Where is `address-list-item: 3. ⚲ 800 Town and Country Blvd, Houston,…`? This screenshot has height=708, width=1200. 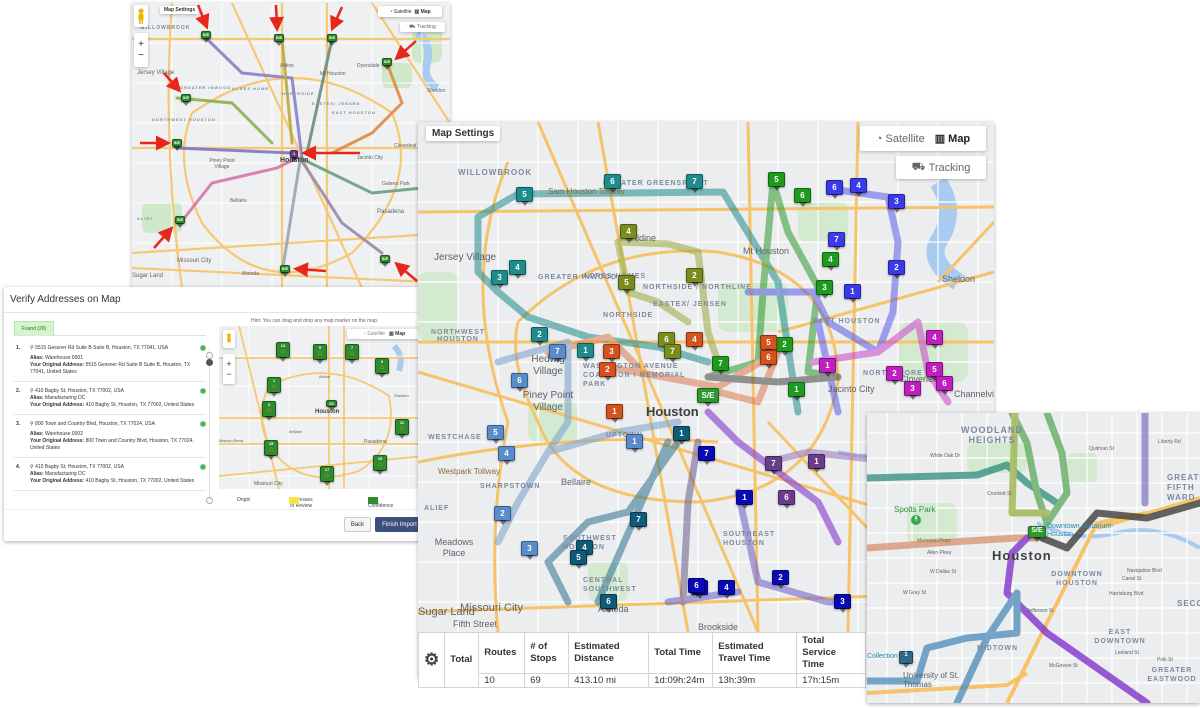
address-list-item: 3. ⚲ 800 Town and Country Blvd, Houston,… is located at coordinates (110, 436).